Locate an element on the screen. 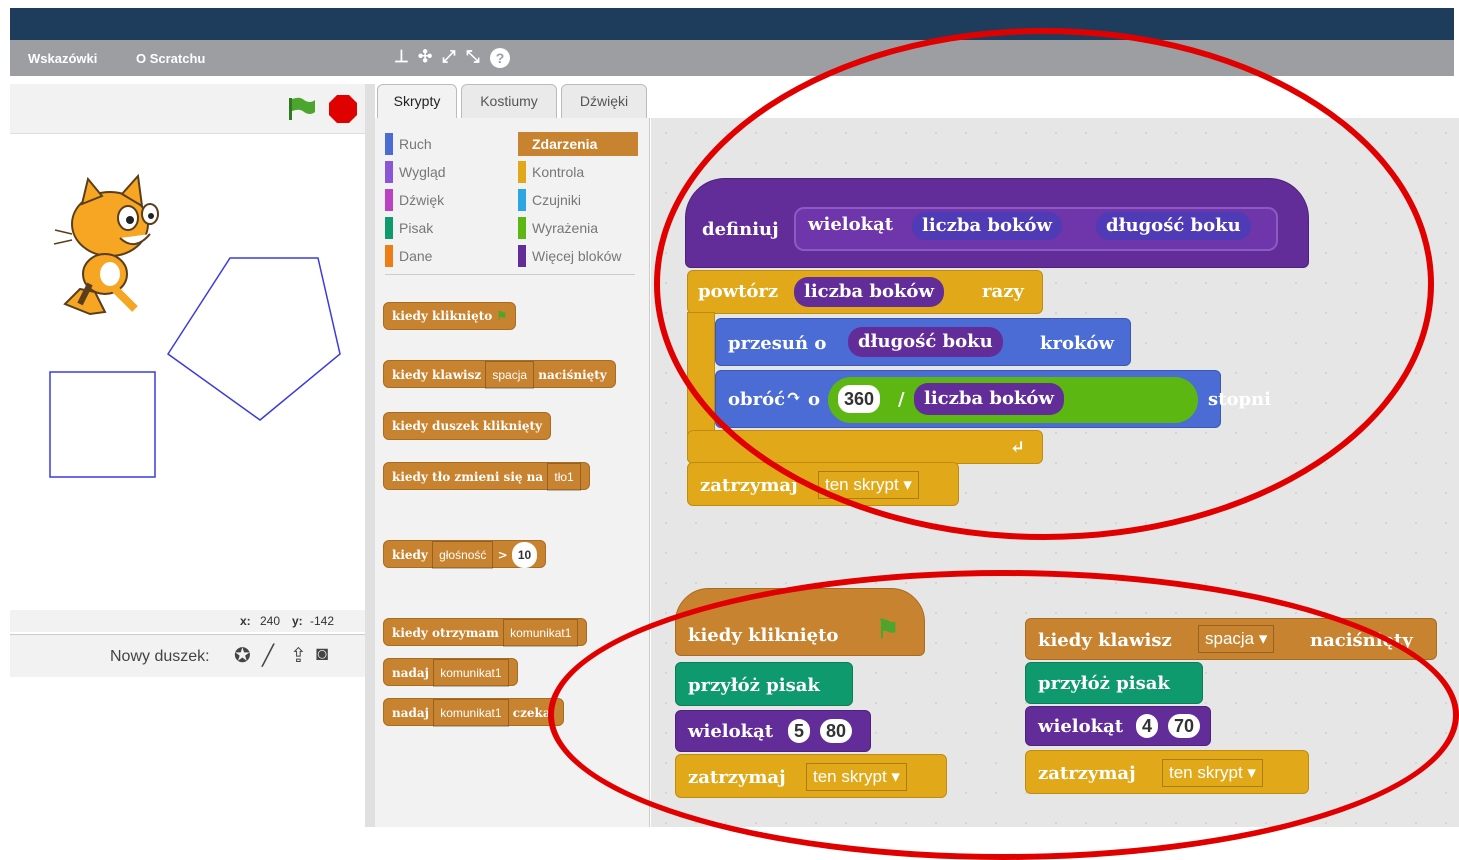 Image resolution: width=1459 pixels, height=860 pixels. menu-bar: Wskazówki O Scratchu ⊥ ✣ ⤢ ⤡ ? is located at coordinates (732, 58).